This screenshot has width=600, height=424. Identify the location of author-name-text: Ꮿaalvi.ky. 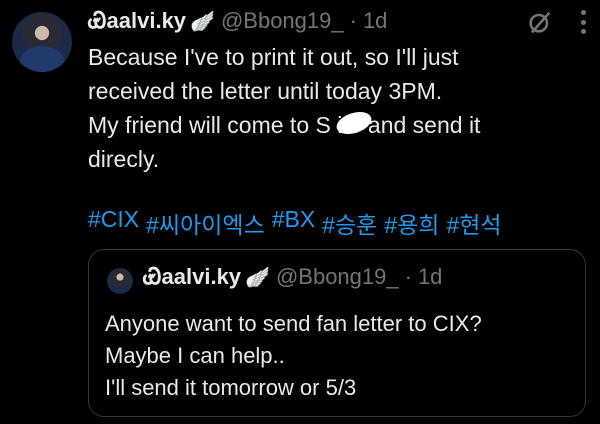
(137, 21).